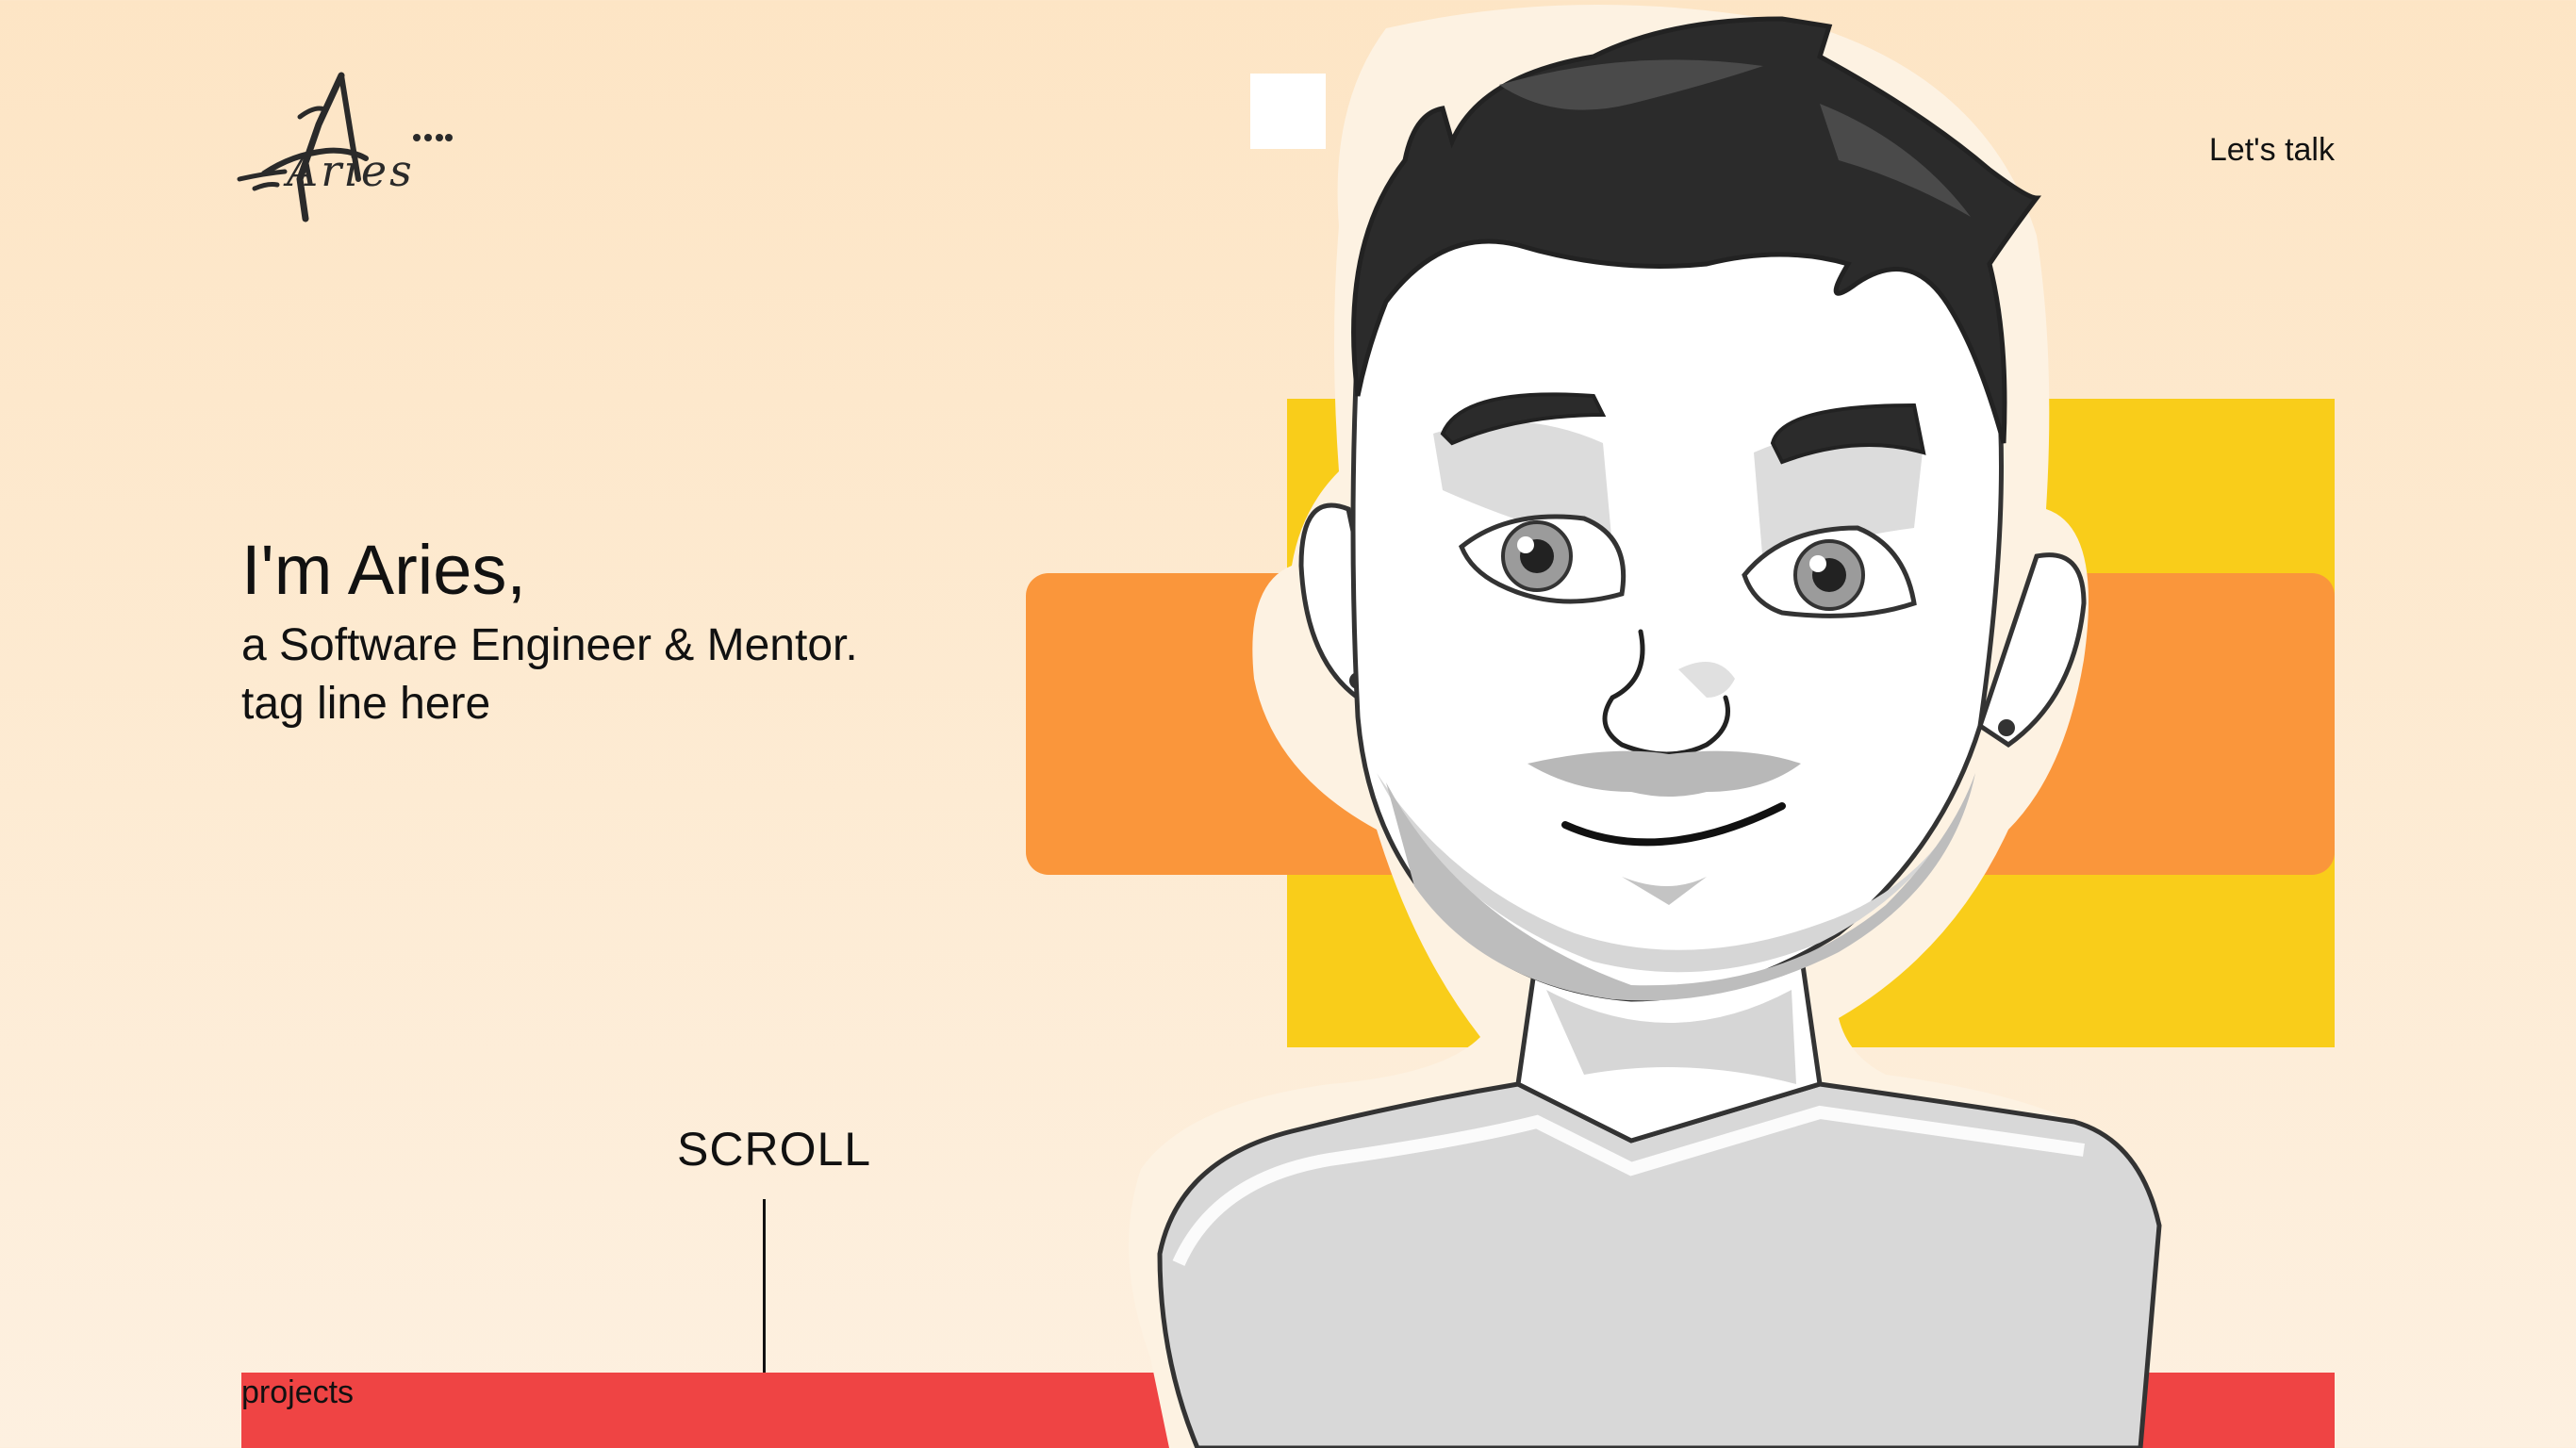 This screenshot has height=1448, width=2576. I want to click on hero-tagline: tag line here, so click(366, 704).